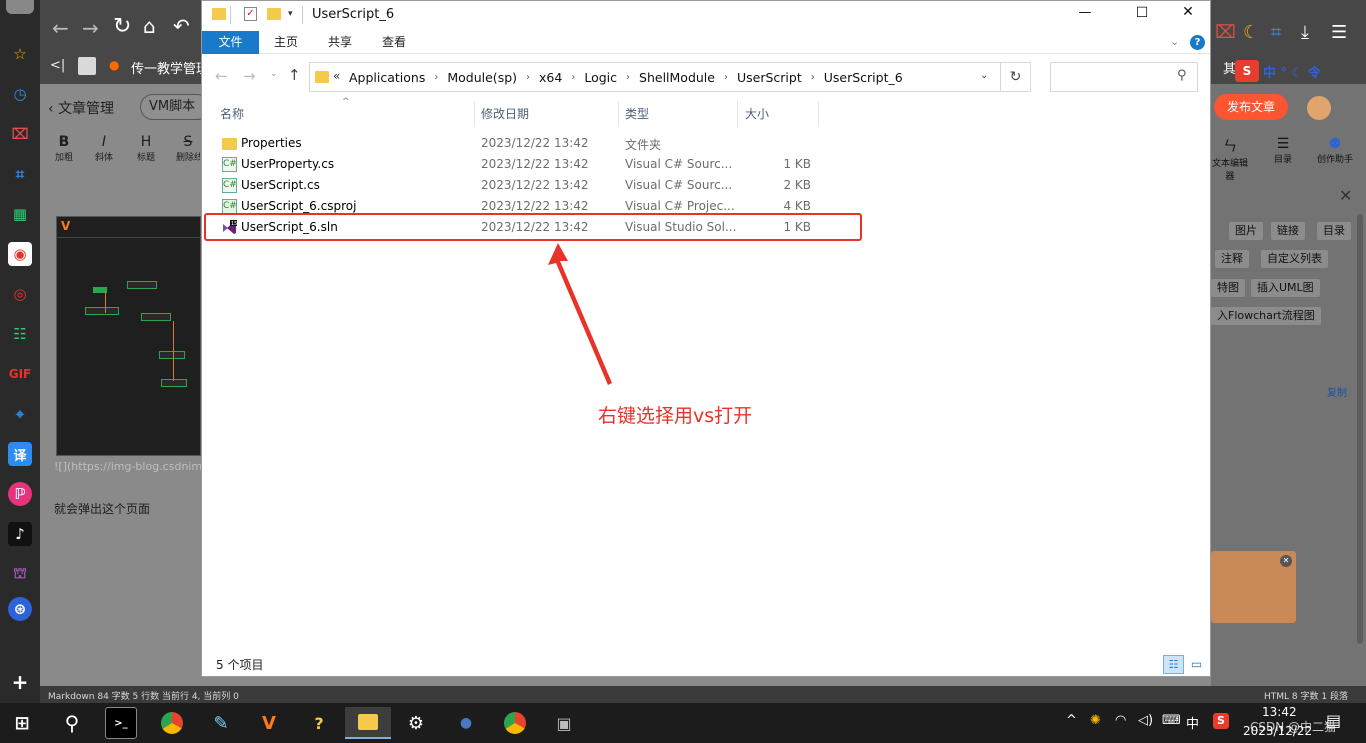  What do you see at coordinates (1283, 150) in the screenshot?
I see `toc-button: ☰ 目录` at bounding box center [1283, 150].